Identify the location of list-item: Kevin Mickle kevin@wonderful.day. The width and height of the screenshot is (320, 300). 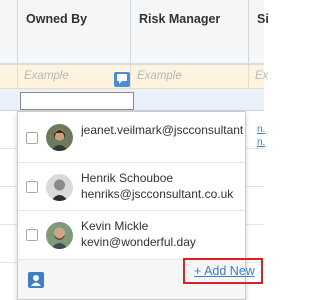
(131, 235).